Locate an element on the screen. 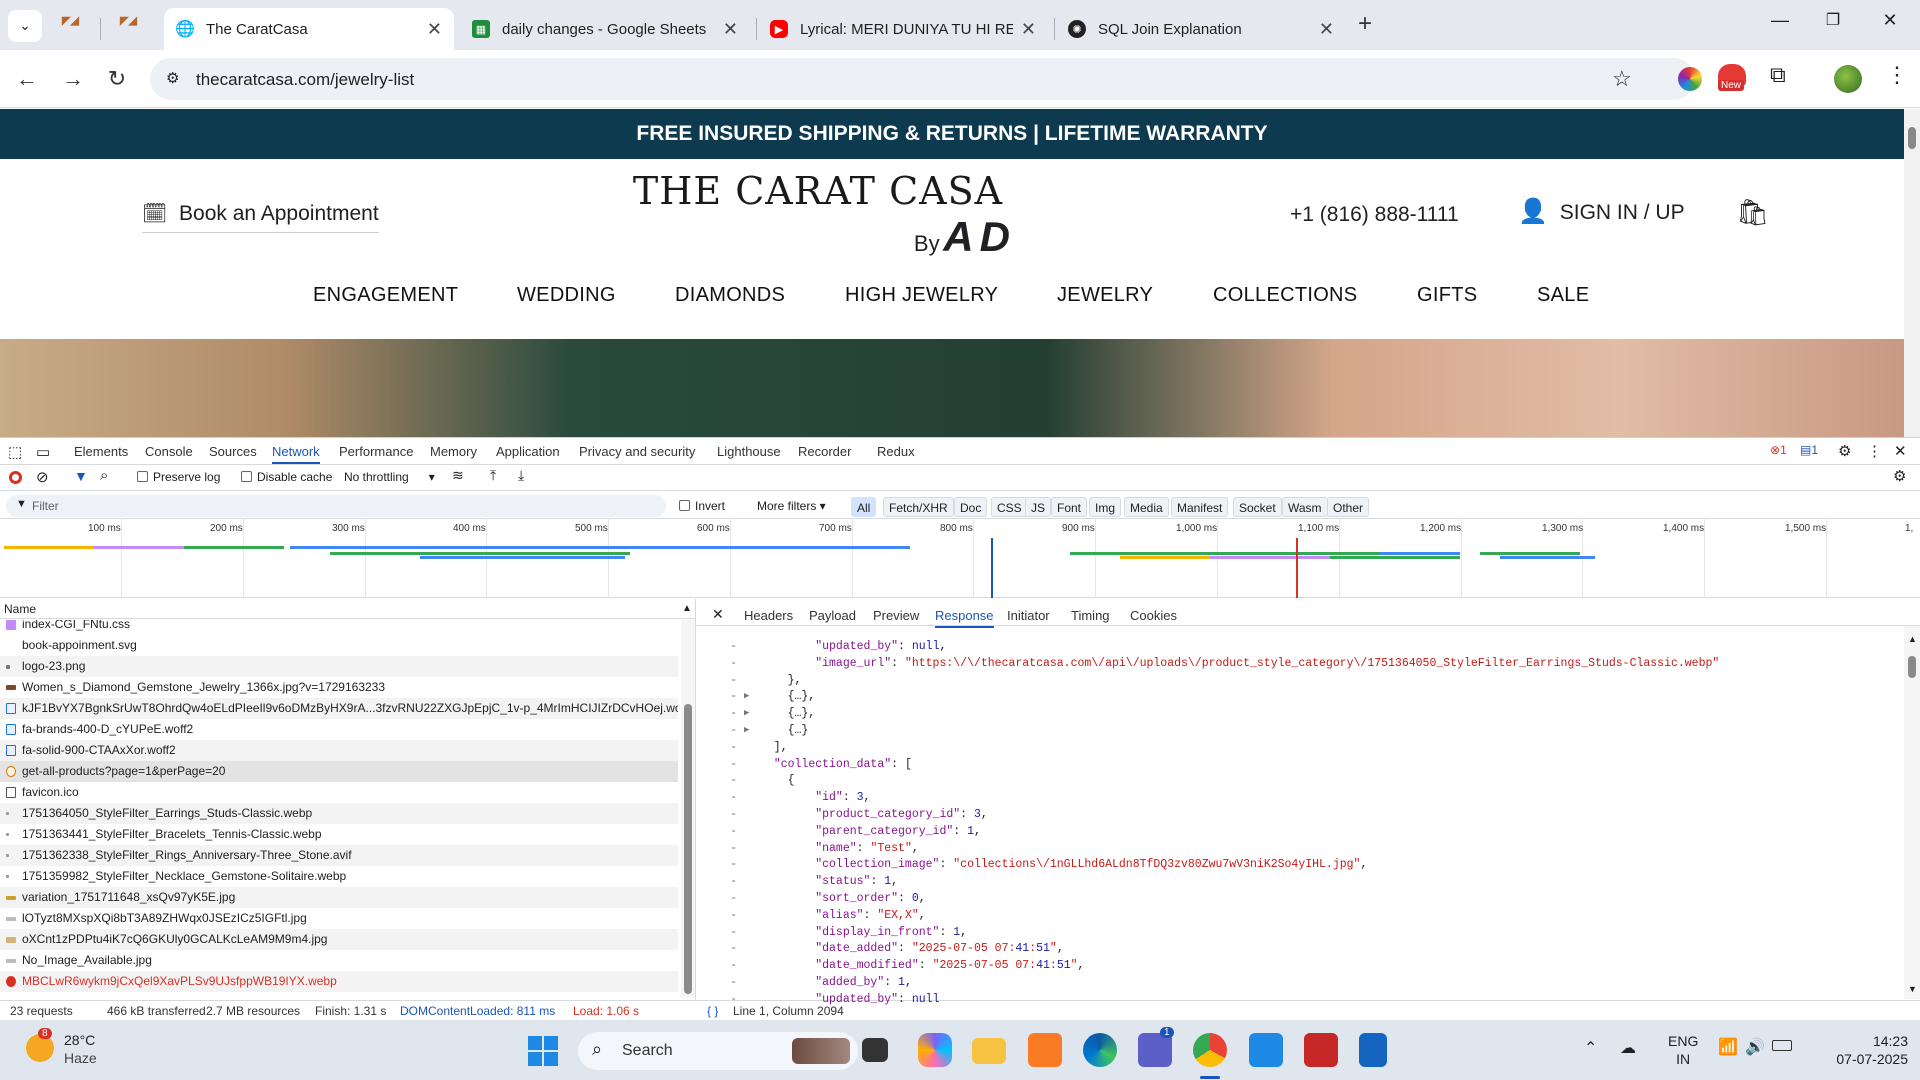 Image resolution: width=1920 pixels, height=1080 pixels. request-row: No_Image_Available.jpg is located at coordinates (339, 960).